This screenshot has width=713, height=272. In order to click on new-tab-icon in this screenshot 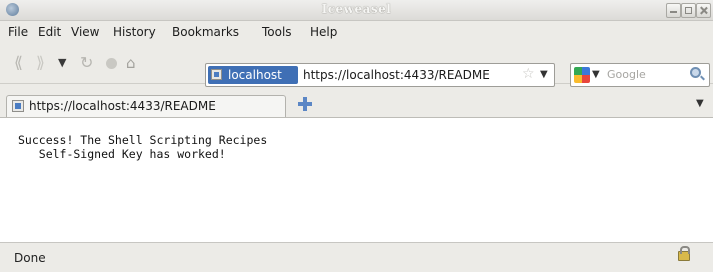, I will do `click(305, 104)`.